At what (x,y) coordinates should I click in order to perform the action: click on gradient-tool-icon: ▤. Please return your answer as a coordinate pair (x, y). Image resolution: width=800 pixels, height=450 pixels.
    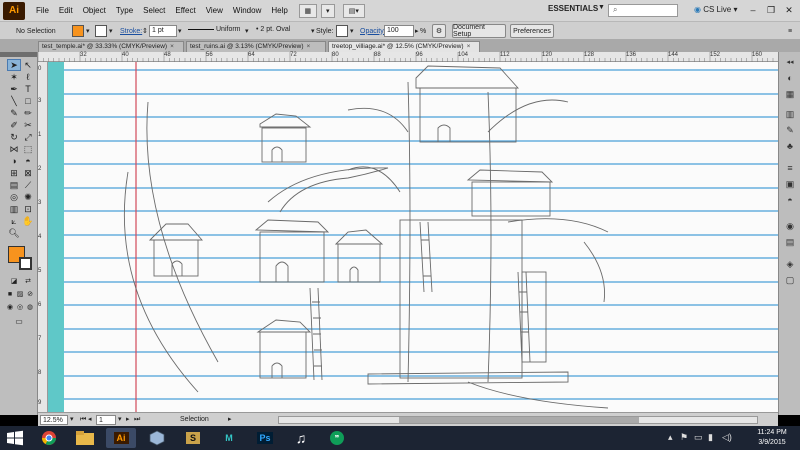
    Looking at the image, I should click on (14, 185).